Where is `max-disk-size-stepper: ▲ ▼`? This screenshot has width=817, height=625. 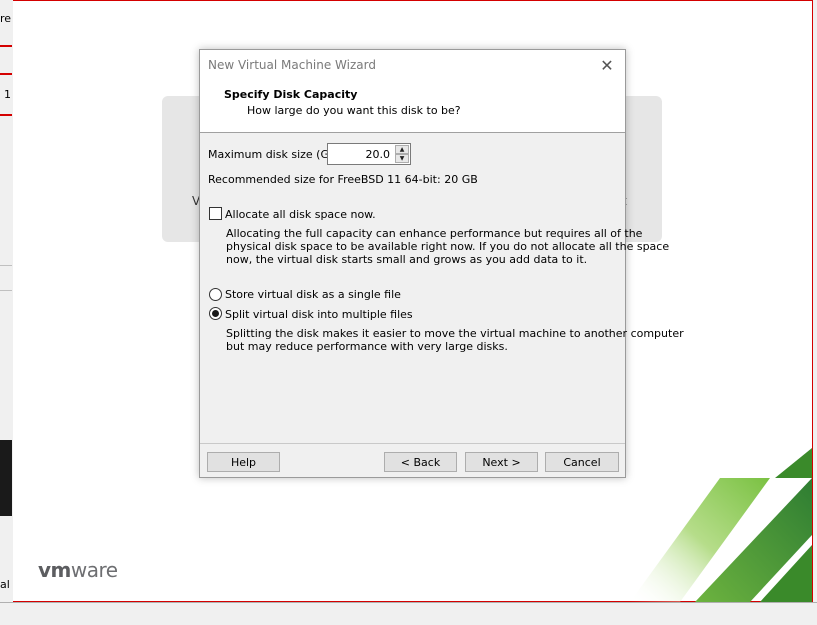
max-disk-size-stepper: ▲ ▼ is located at coordinates (369, 154).